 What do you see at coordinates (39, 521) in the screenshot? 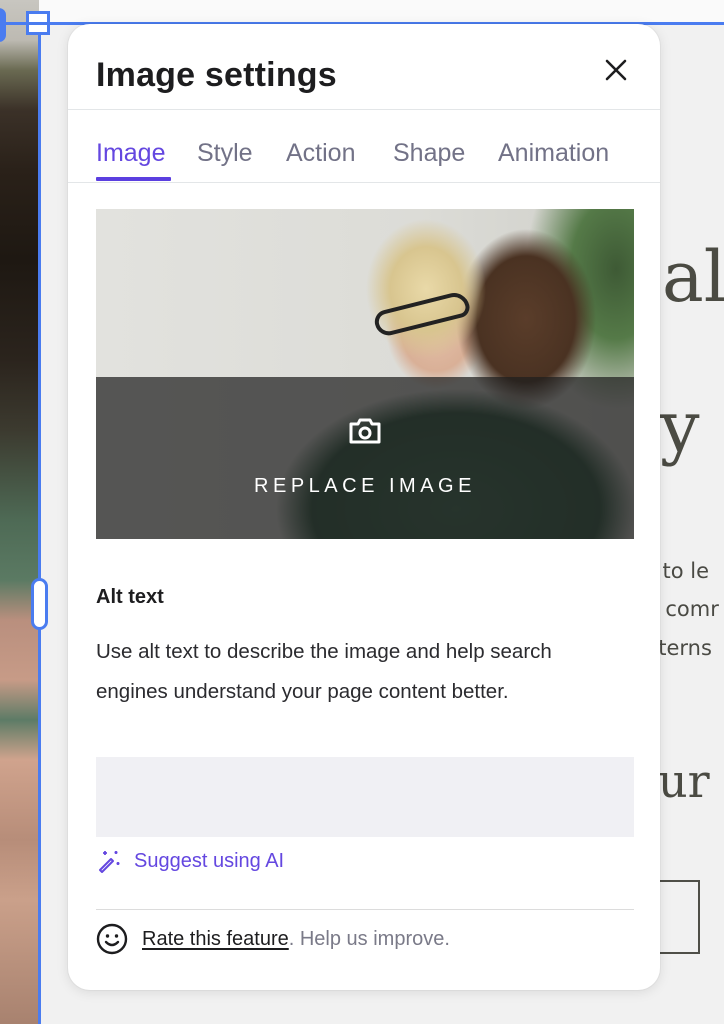
I see `selection-border-left` at bounding box center [39, 521].